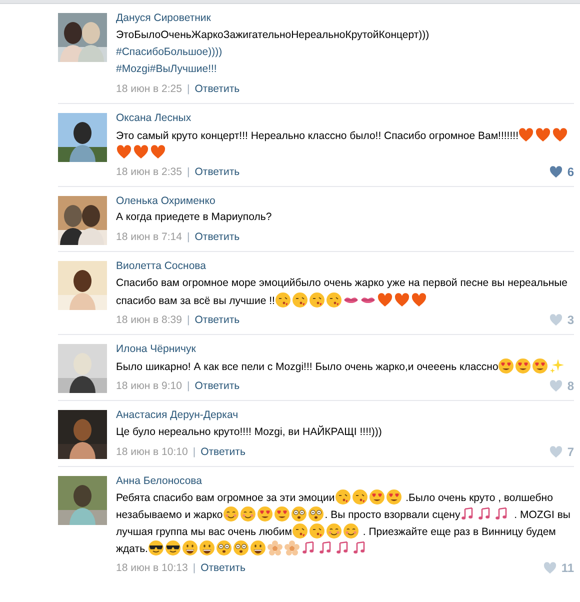 The width and height of the screenshot is (580, 602). I want to click on comment-text: лучшая группа мы вас очень любим, so click(204, 532).